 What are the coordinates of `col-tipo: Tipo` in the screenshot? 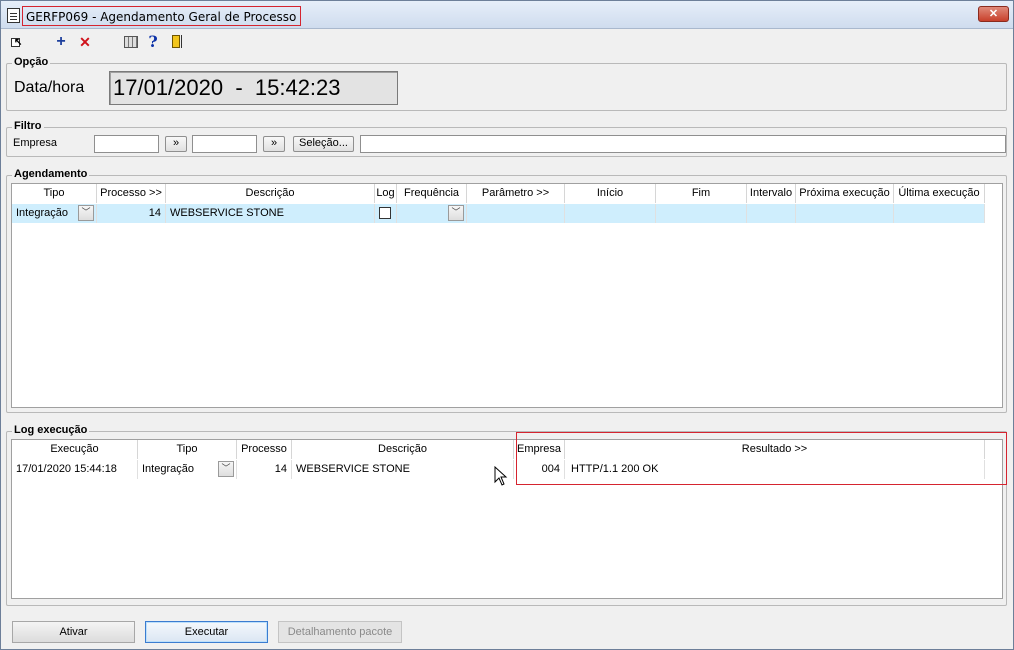 It's located at (54, 193).